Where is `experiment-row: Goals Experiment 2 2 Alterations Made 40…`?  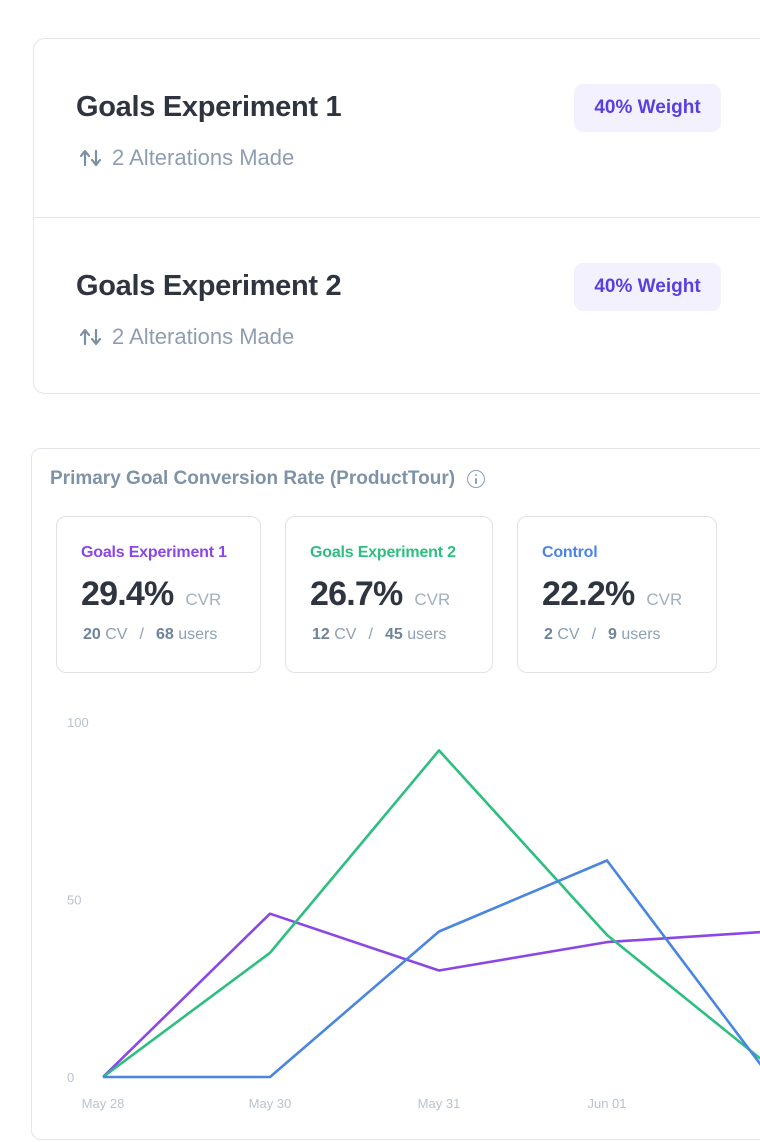 experiment-row: Goals Experiment 2 2 Alterations Made 40… is located at coordinates (397, 306).